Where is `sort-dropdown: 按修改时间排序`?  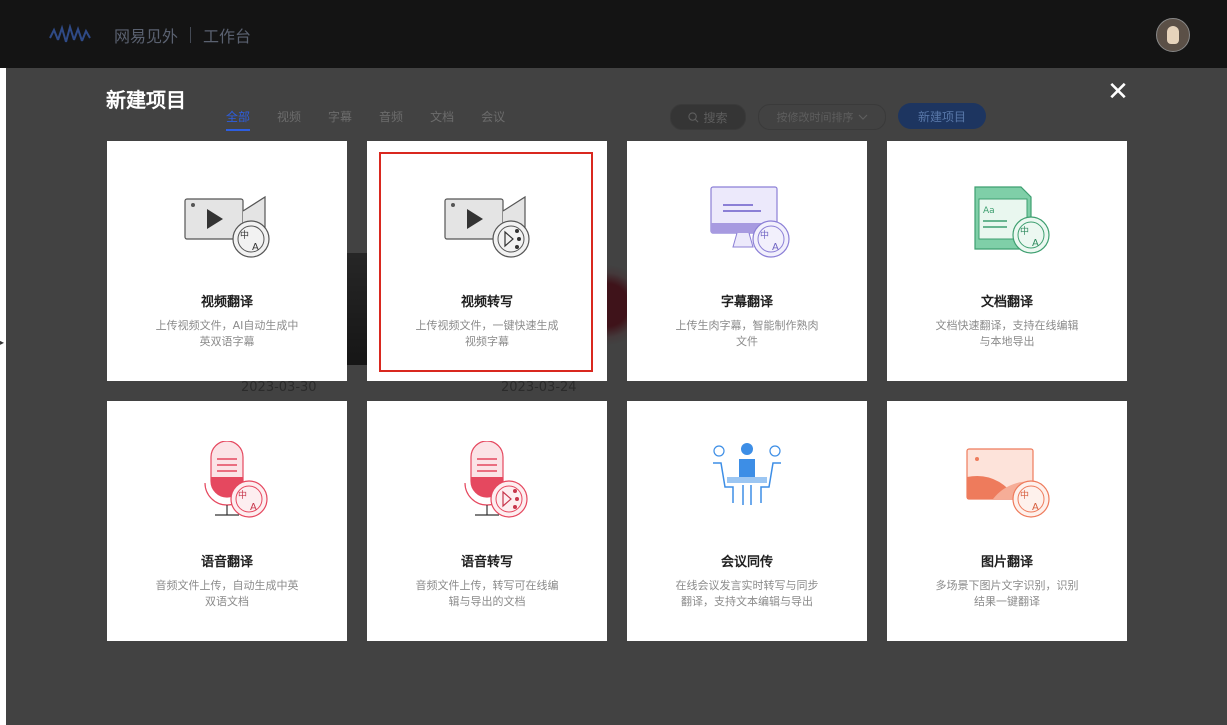
sort-dropdown: 按修改时间排序 is located at coordinates (822, 117).